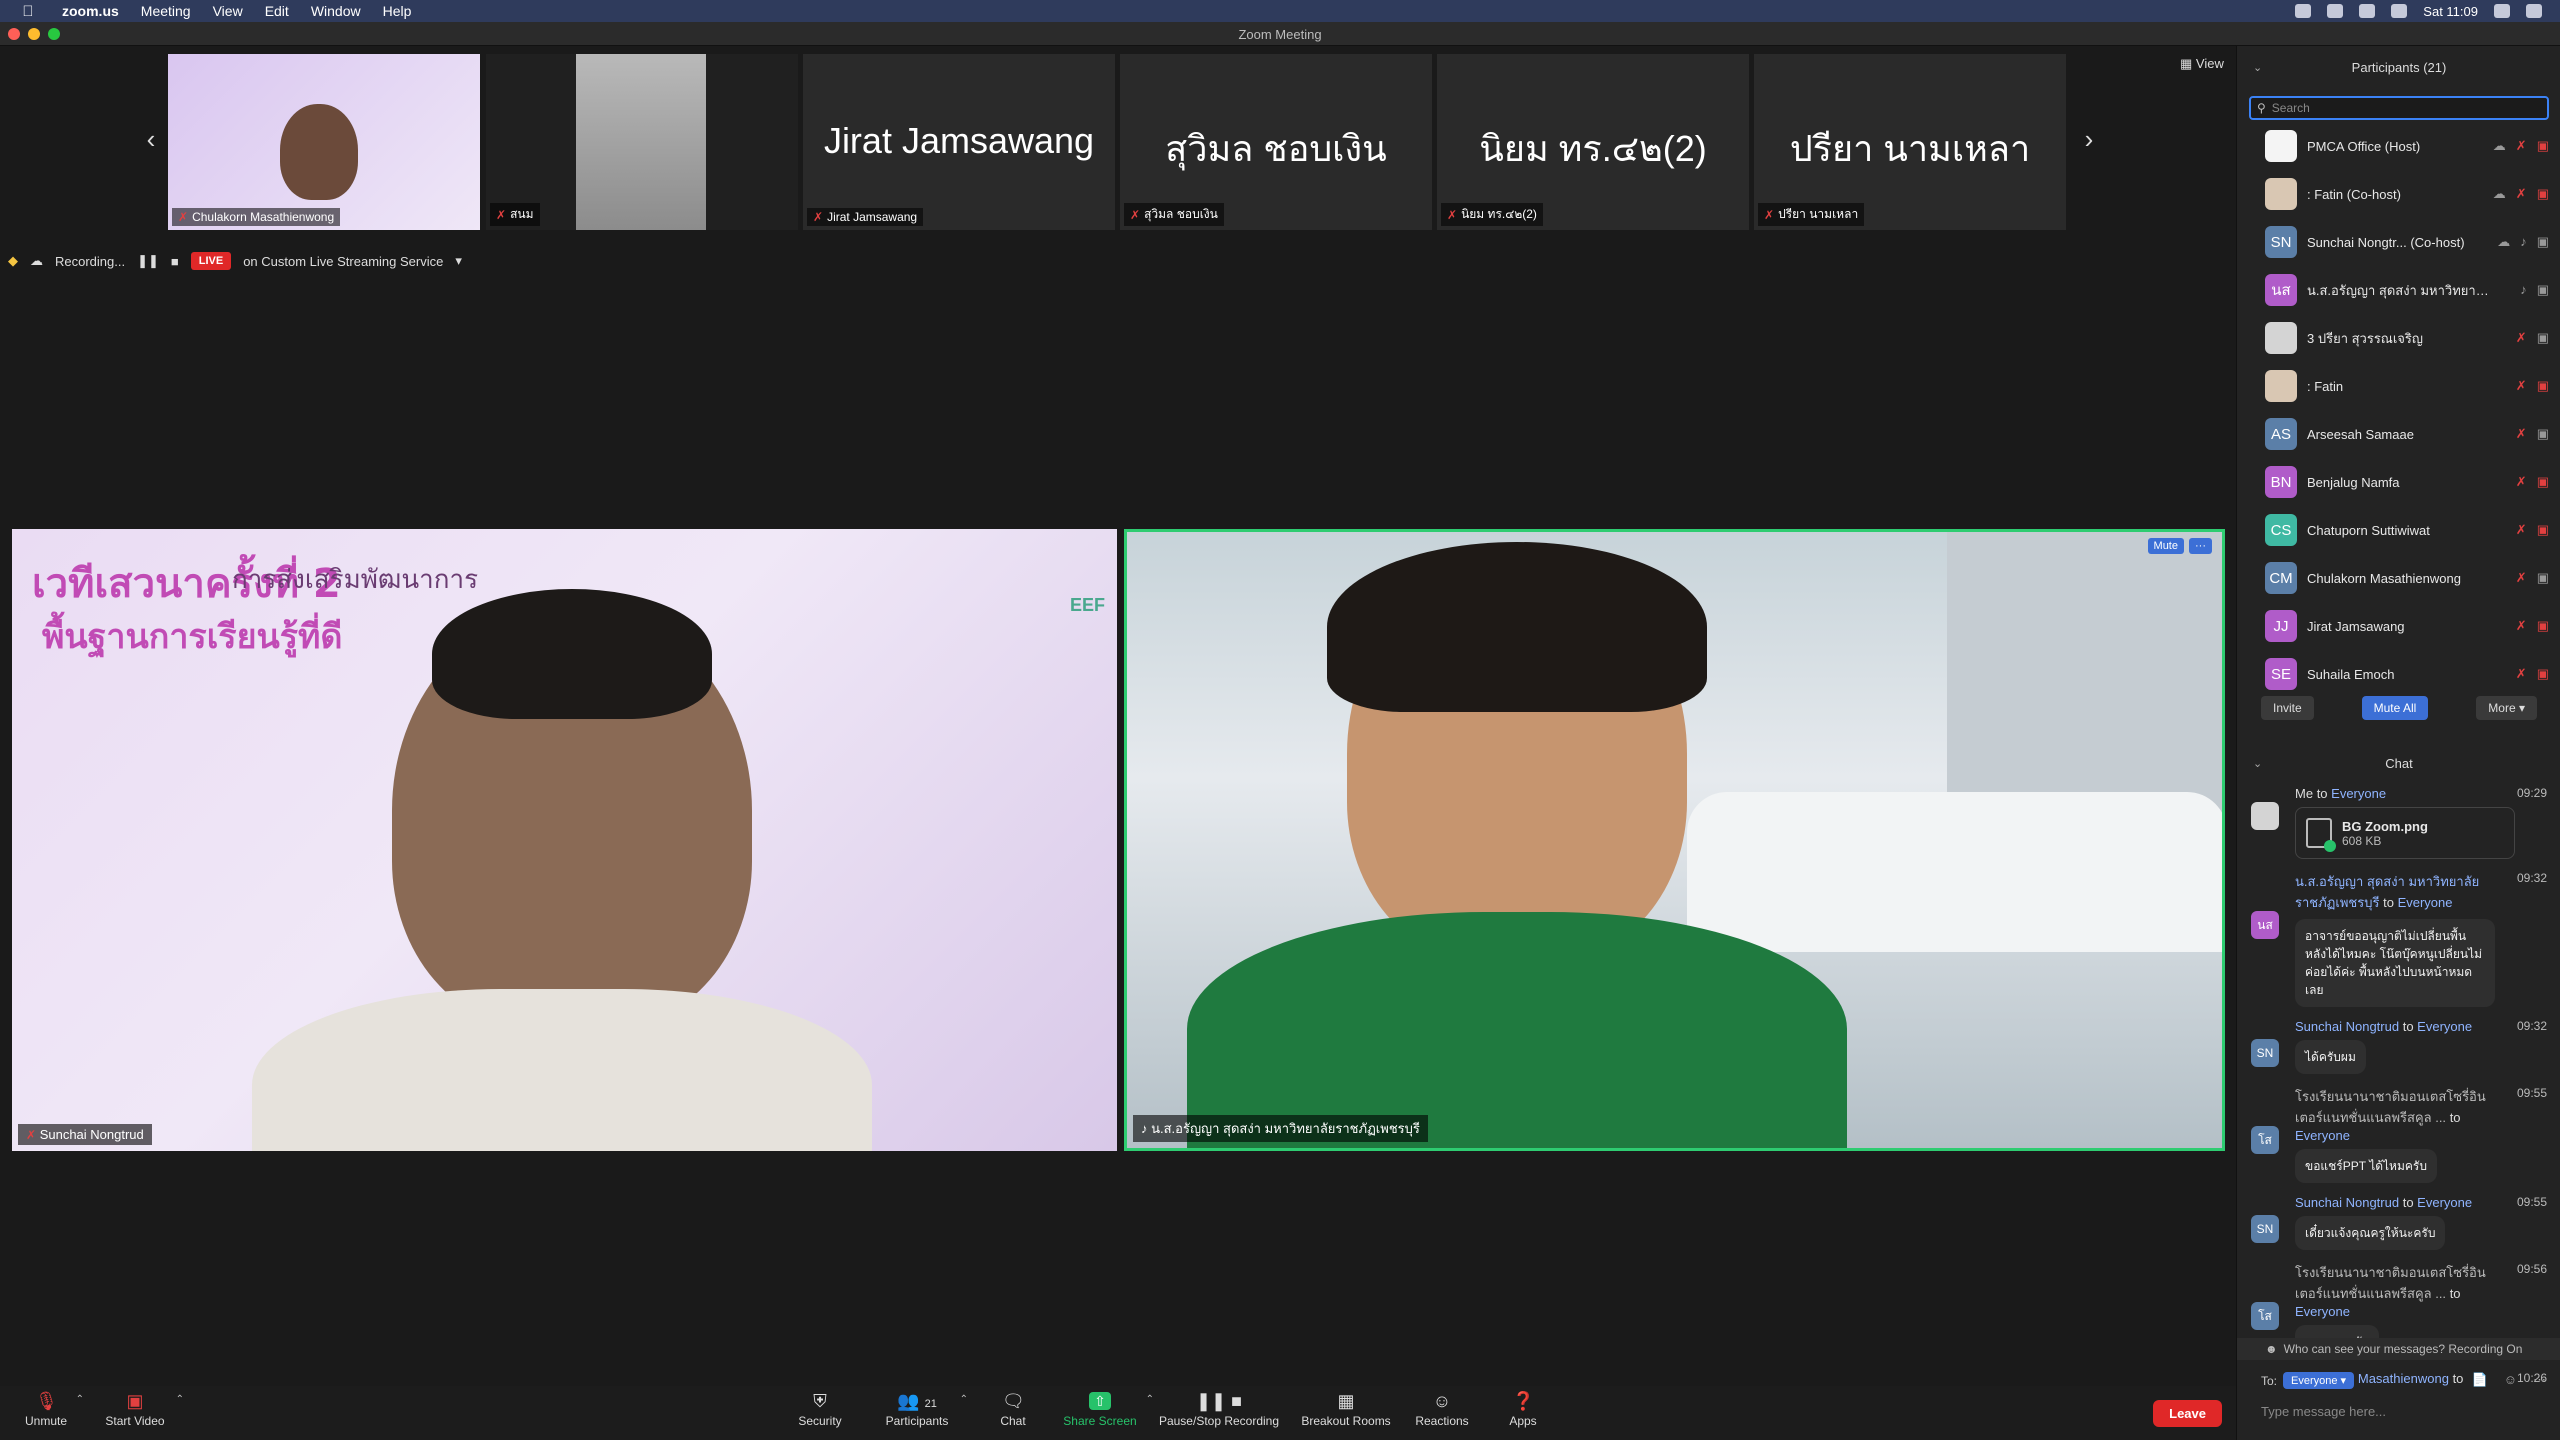  I want to click on shield-icon: ⛨, so click(820, 1401).